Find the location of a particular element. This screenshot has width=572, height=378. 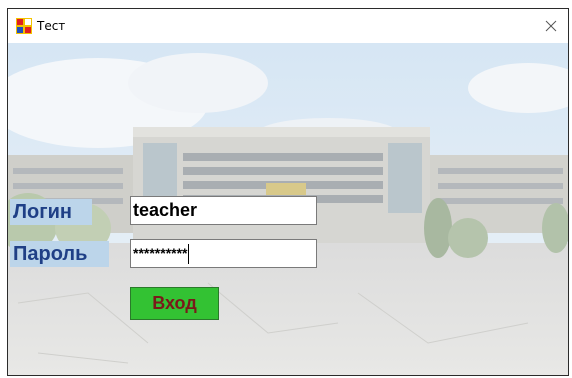

text-caret is located at coordinates (189, 254).